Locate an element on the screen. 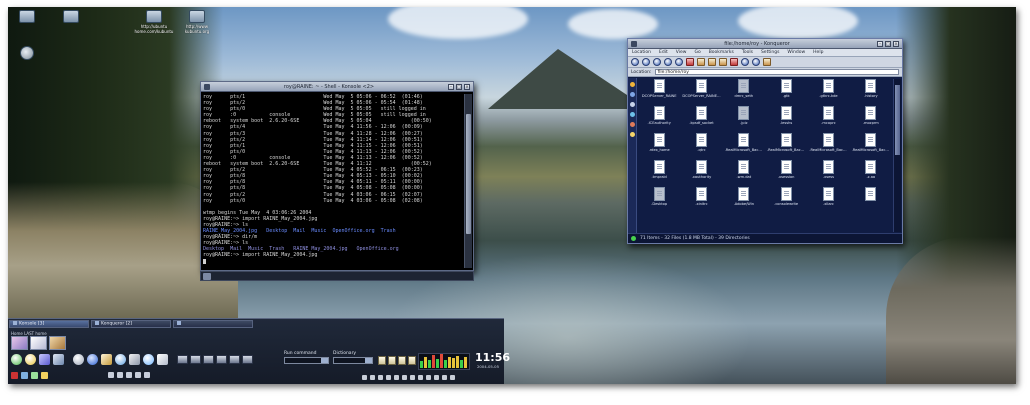  file-item: .xauthority is located at coordinates (701, 173).